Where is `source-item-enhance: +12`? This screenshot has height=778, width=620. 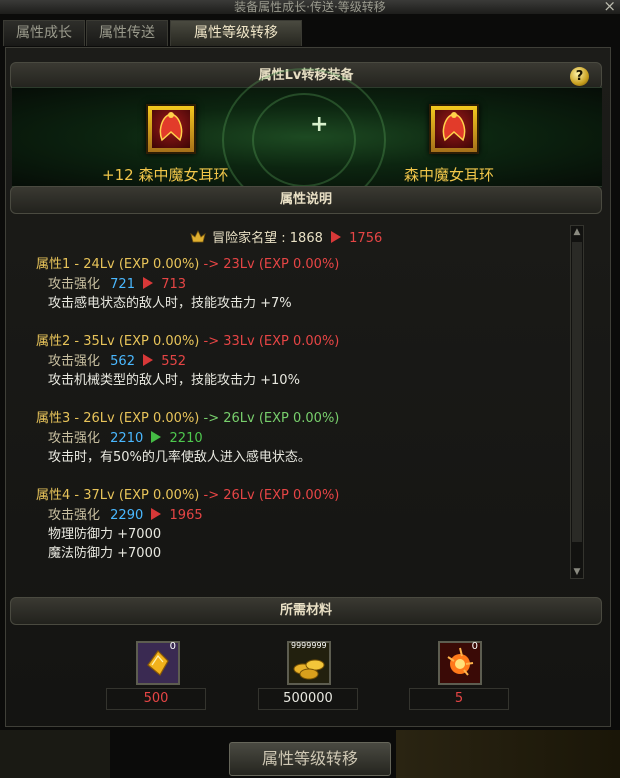
source-item-enhance: +12 is located at coordinates (118, 175).